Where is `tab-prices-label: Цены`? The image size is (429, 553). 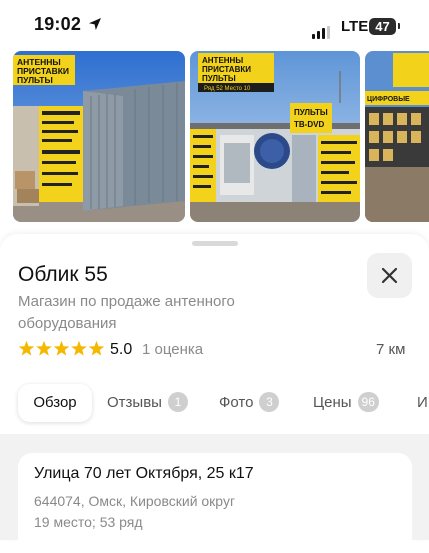
tab-prices-label: Цены is located at coordinates (332, 402).